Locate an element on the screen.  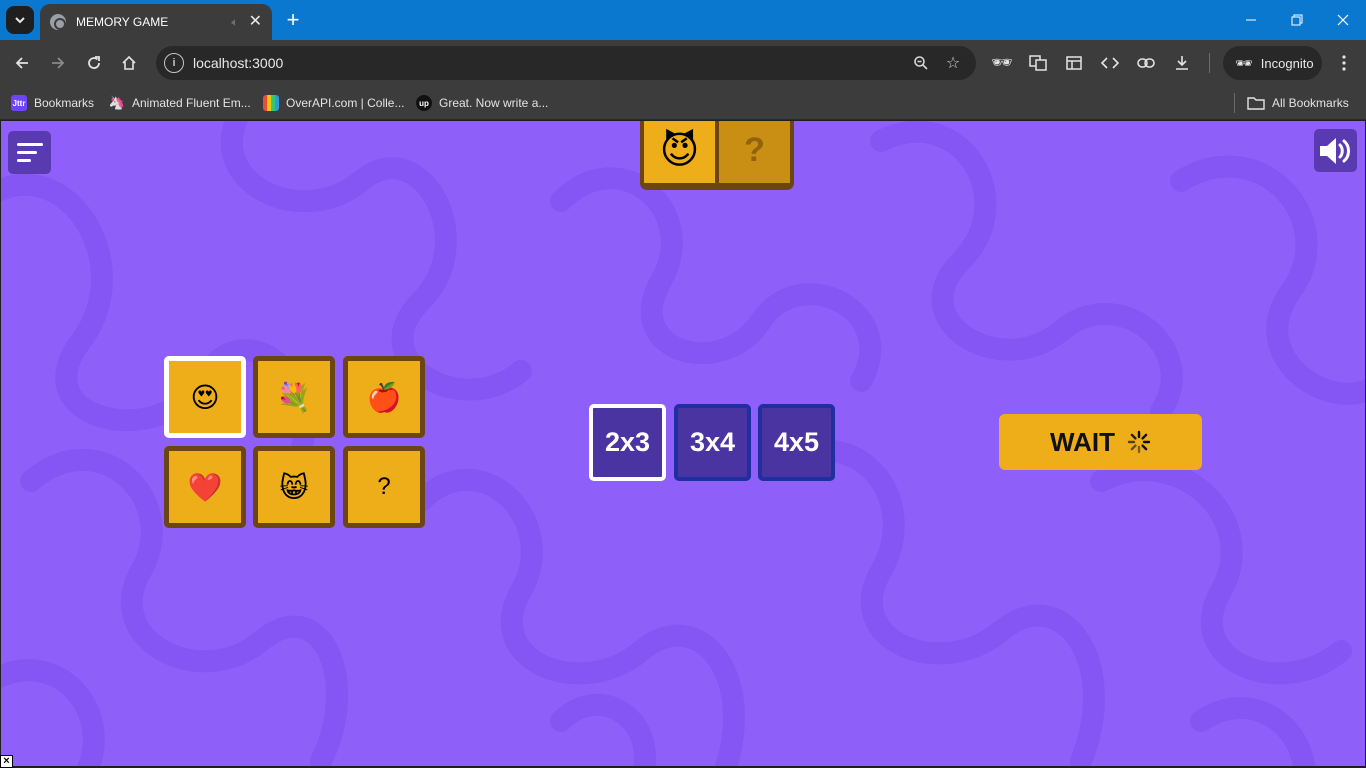
memory-card: 😸 is located at coordinates (294, 487).